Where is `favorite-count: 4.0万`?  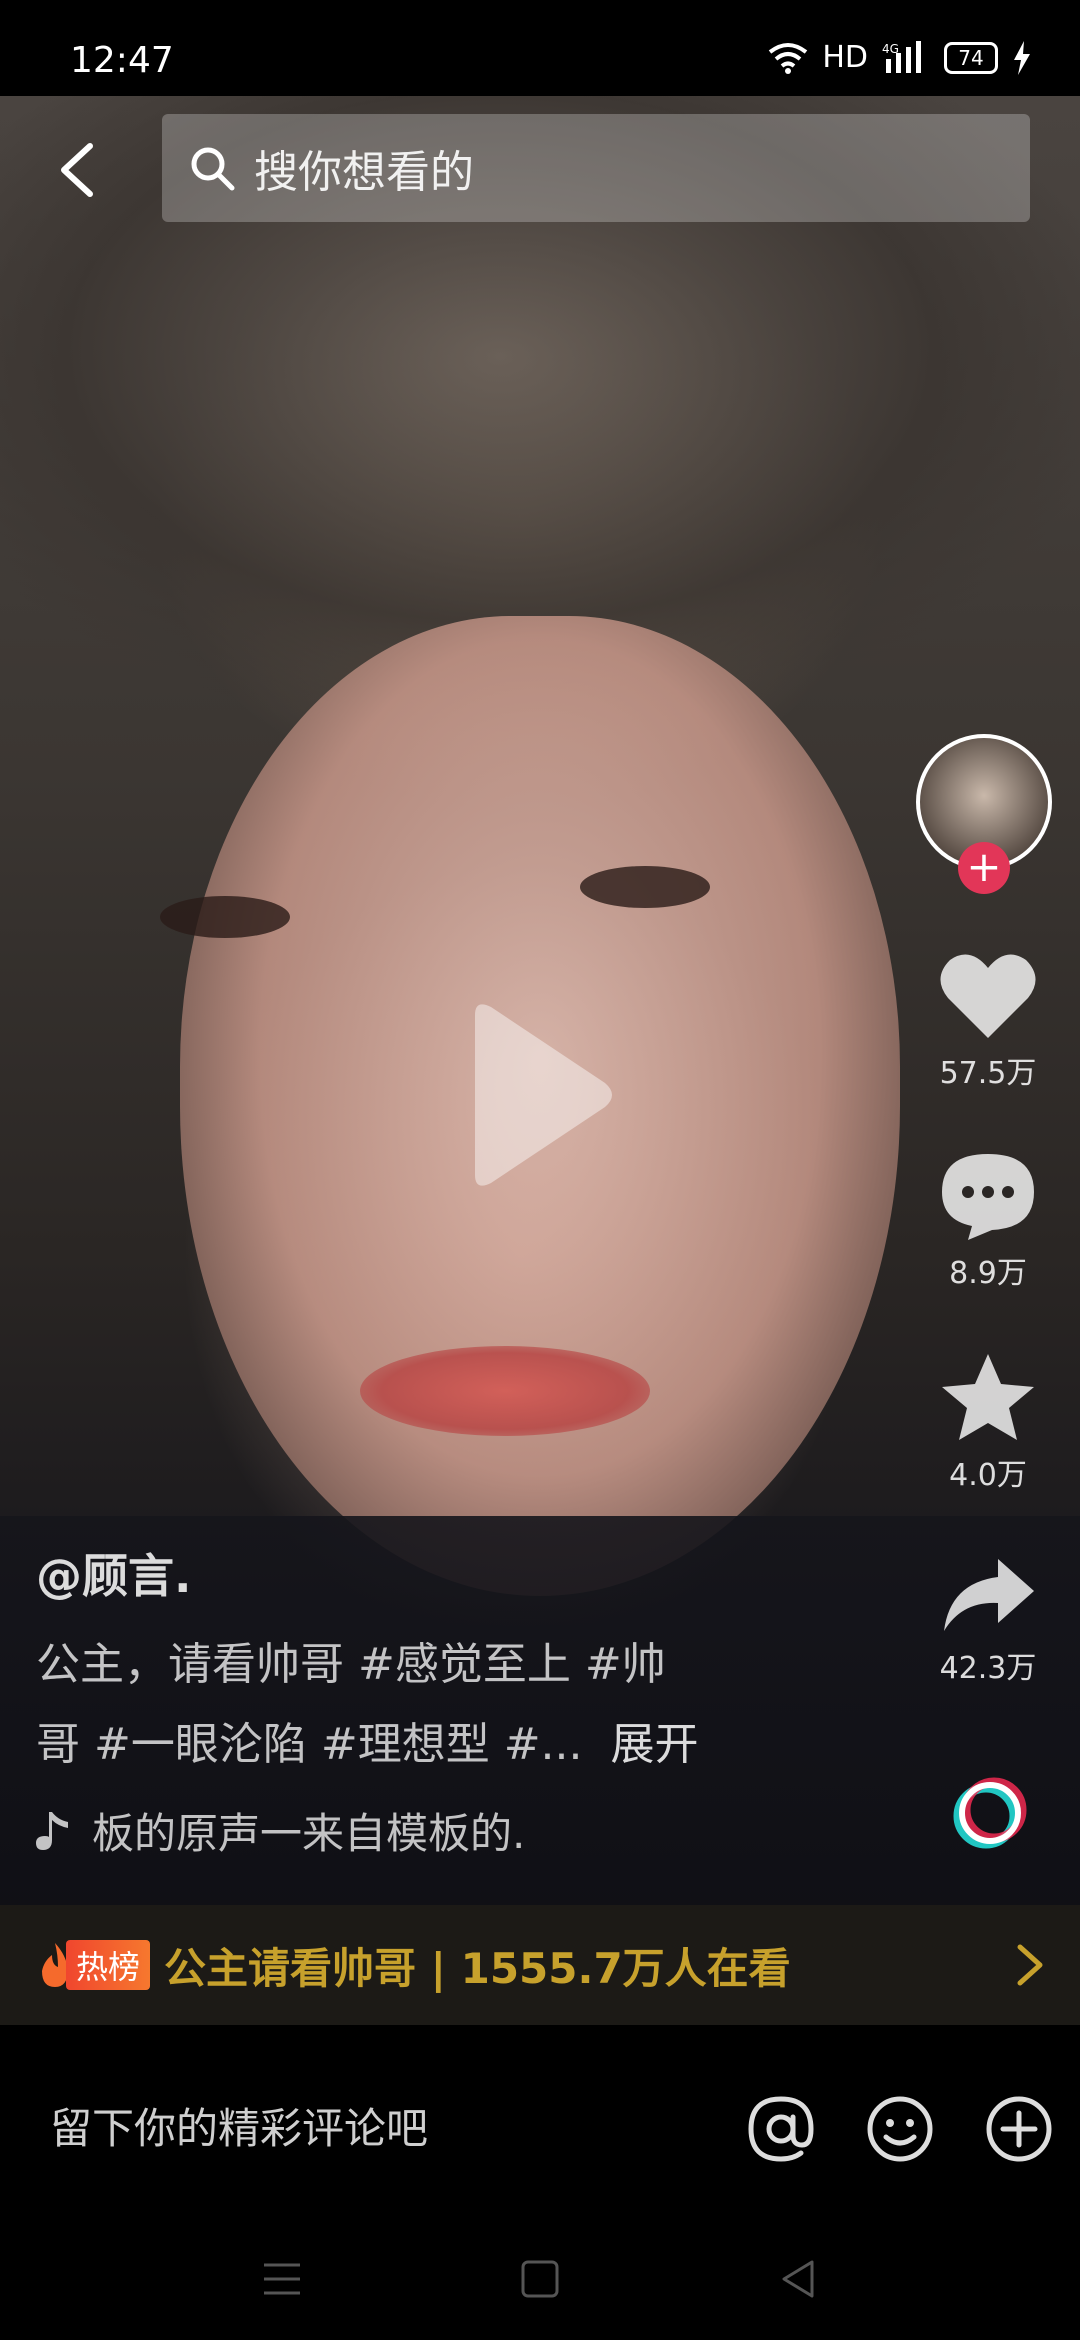
favorite-count: 4.0万 is located at coordinates (988, 1475).